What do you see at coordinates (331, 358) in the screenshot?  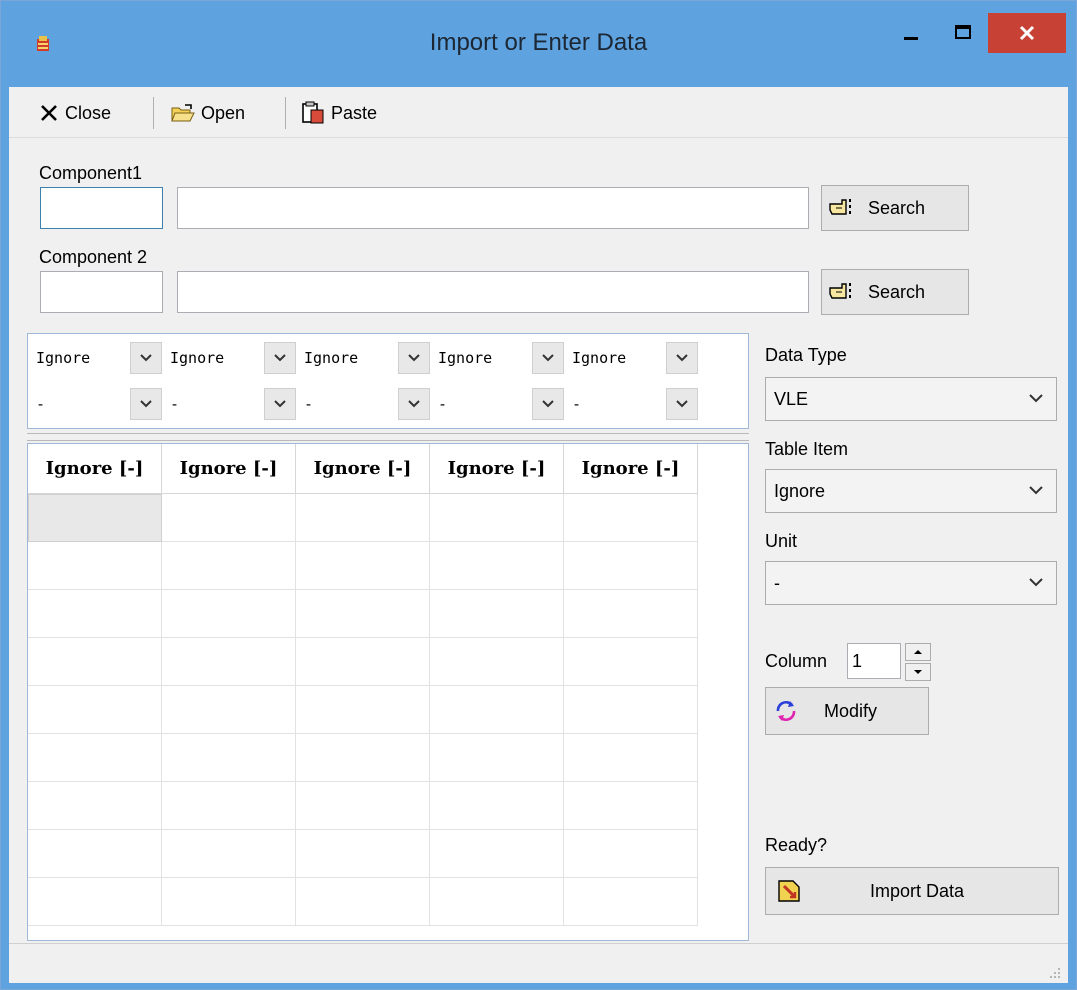 I see `mapping-item-value: Ignore` at bounding box center [331, 358].